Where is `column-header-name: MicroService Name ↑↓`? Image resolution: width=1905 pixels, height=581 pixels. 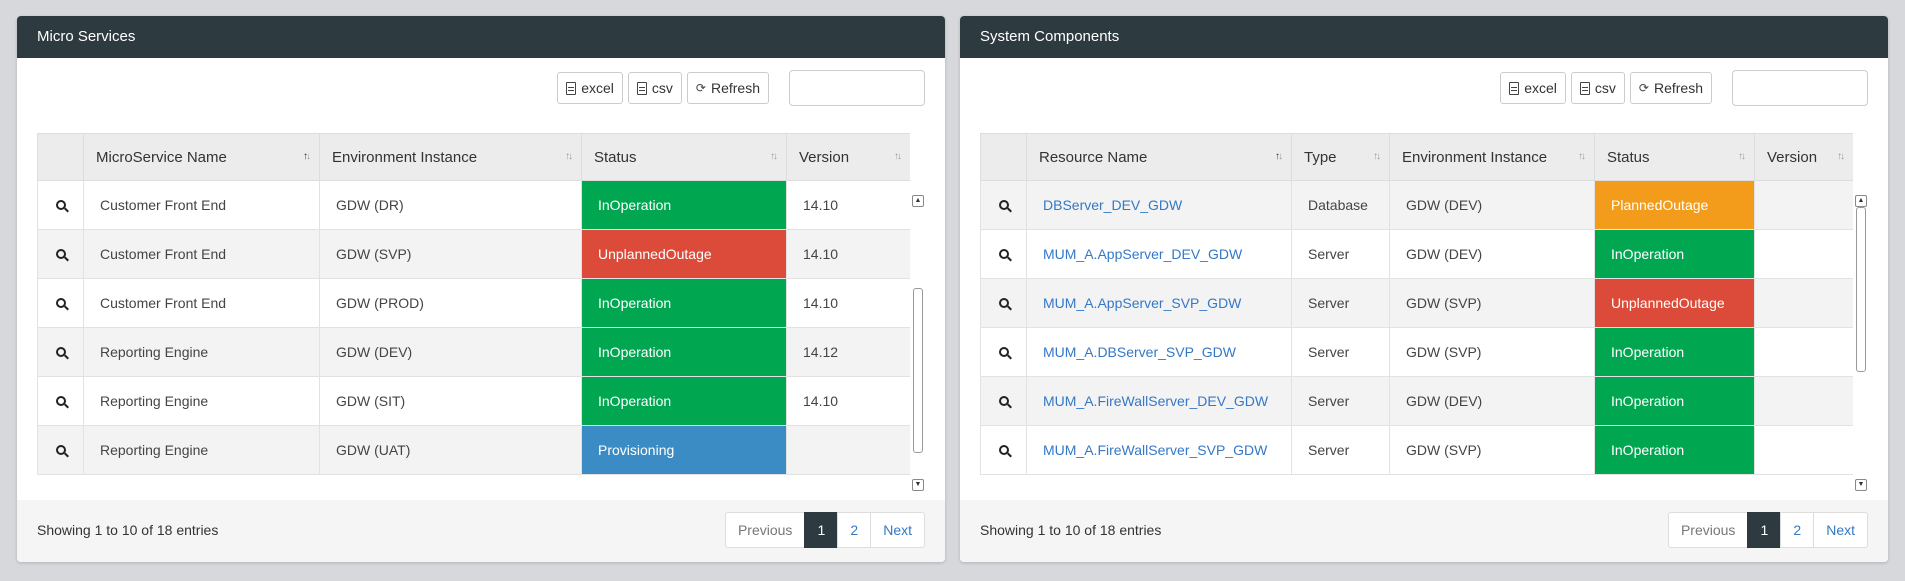 column-header-name: MicroService Name ↑↓ is located at coordinates (201, 157).